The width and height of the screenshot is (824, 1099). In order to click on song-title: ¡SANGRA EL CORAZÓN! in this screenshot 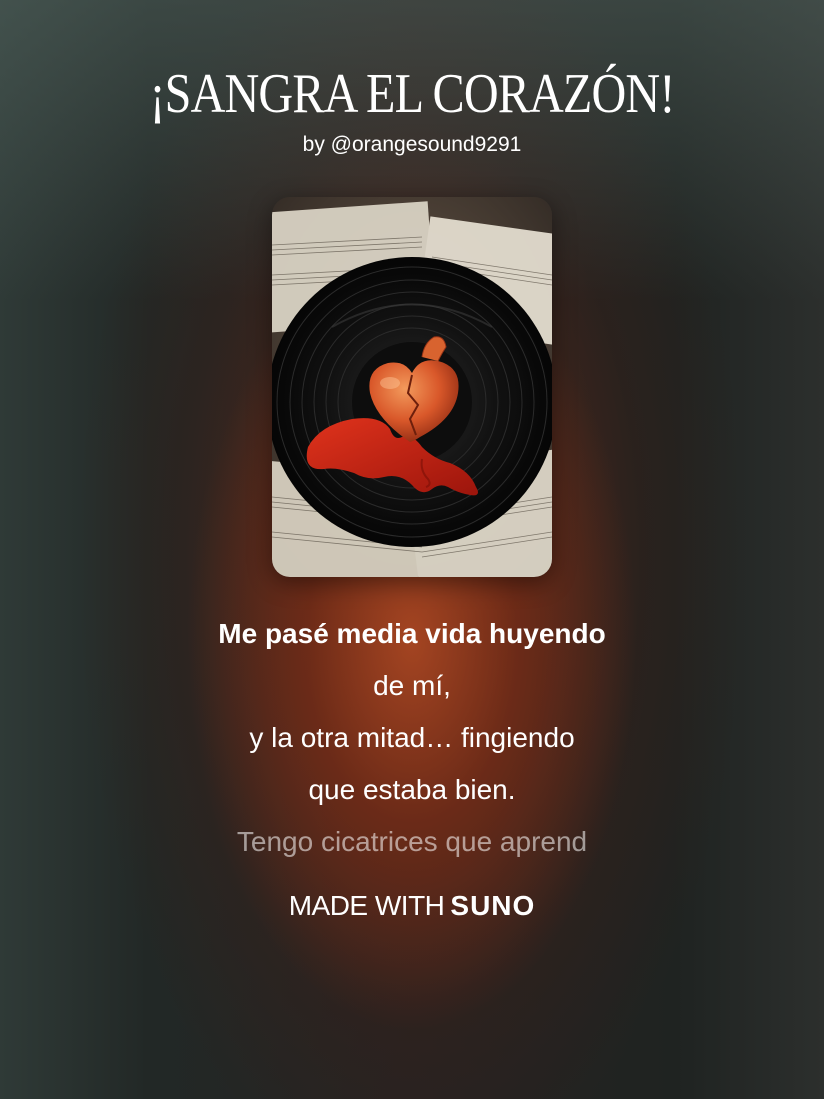, I will do `click(412, 94)`.